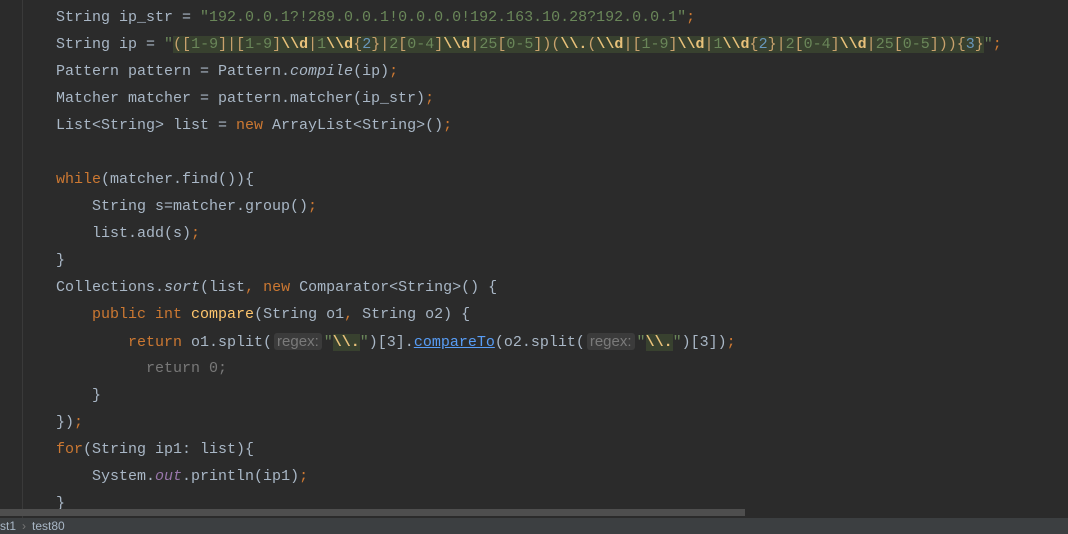  Describe the element at coordinates (394, 287) in the screenshot. I see `code-token: Comparator<String>() {` at that location.